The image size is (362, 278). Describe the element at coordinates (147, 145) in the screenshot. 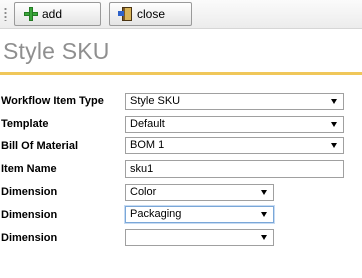

I see `bill-of-material-value: BOM 1` at that location.